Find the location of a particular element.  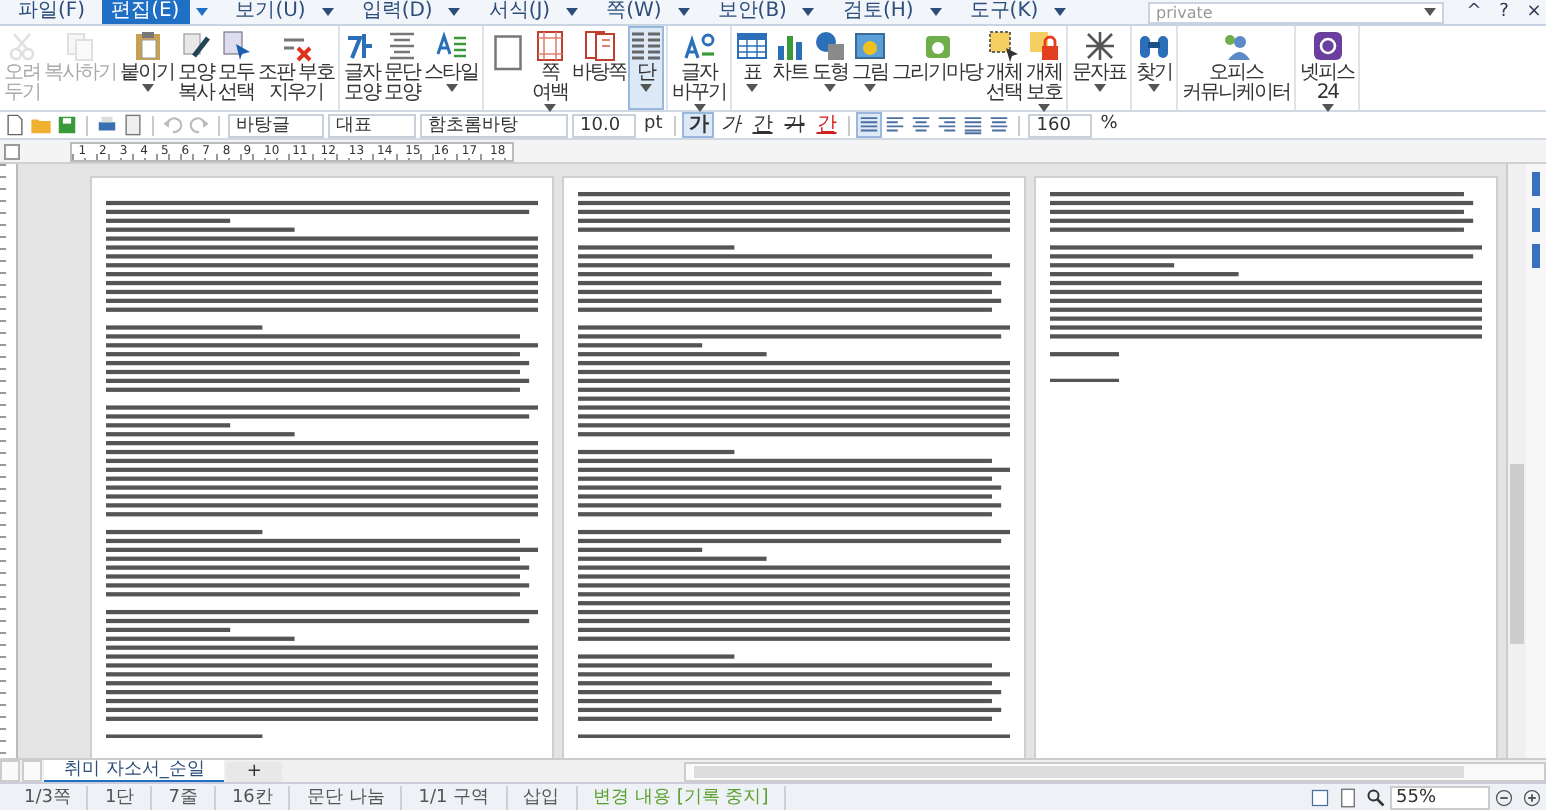

ribbon-button: 개체 선택 is located at coordinates (1004, 68).